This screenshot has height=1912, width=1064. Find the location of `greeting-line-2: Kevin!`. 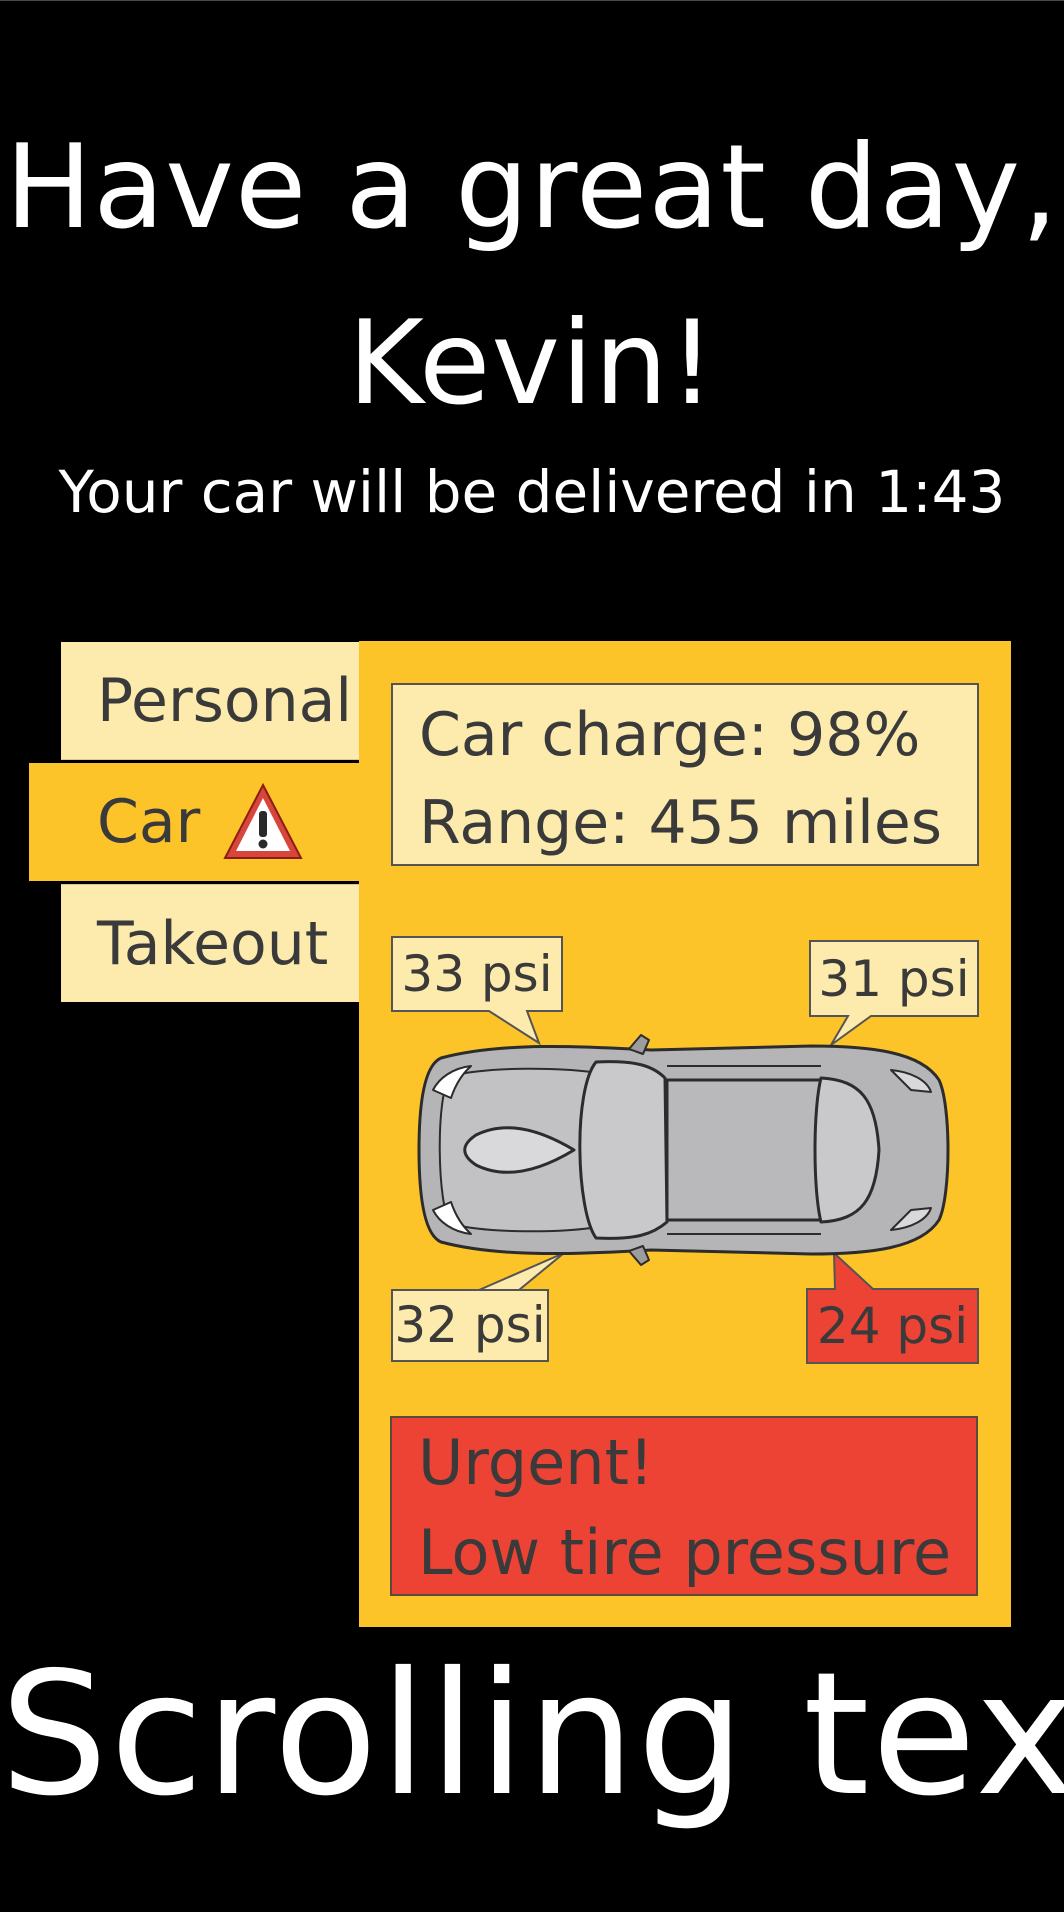

greeting-line-2: Kevin! is located at coordinates (532, 363).